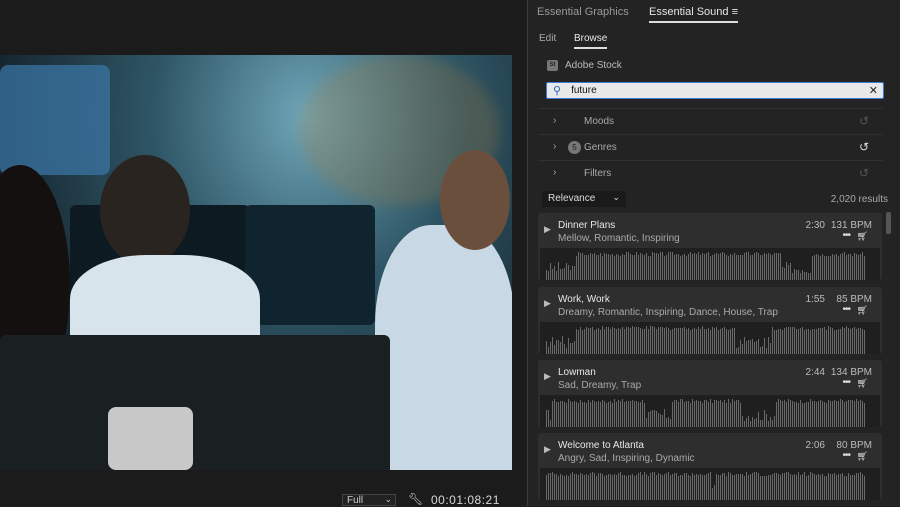  Describe the element at coordinates (583, 12) in the screenshot. I see `tab-essential-graphics: Essential Graphics` at that location.